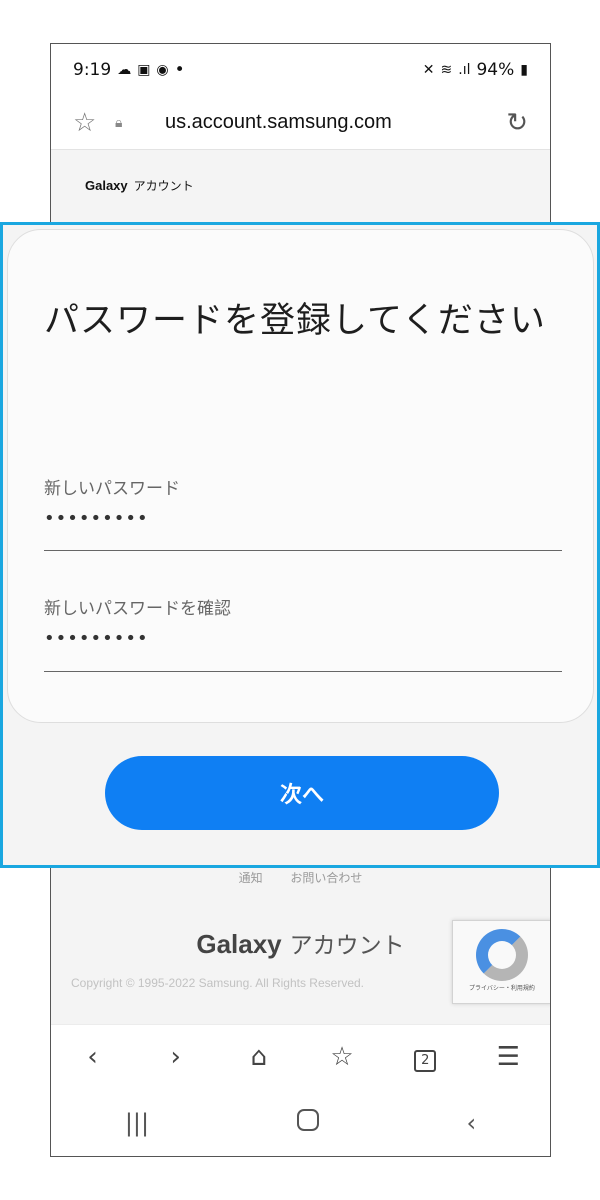 The height and width of the screenshot is (1200, 600). What do you see at coordinates (303, 671) in the screenshot?
I see `confirm-password-underline` at bounding box center [303, 671].